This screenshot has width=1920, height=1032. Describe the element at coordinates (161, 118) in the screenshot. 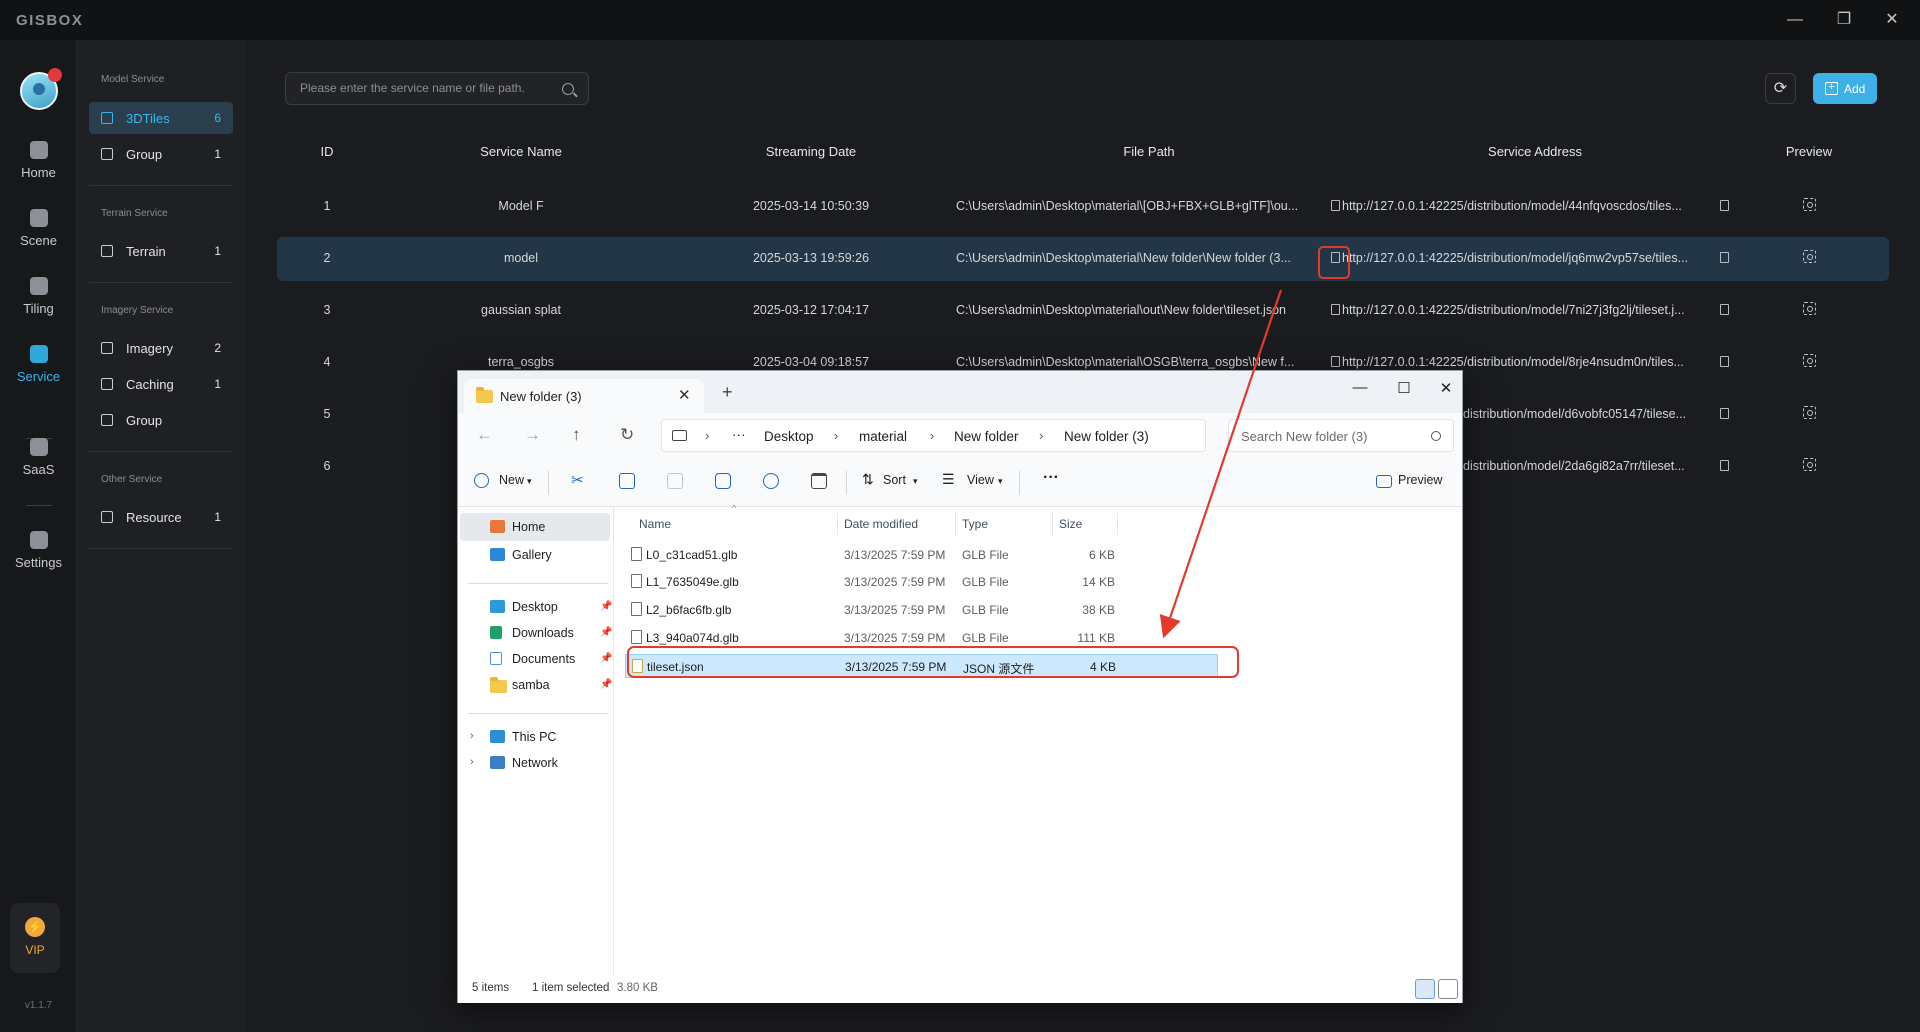

I see `sidebar-item-3dtiles: 3DTiles 6` at that location.